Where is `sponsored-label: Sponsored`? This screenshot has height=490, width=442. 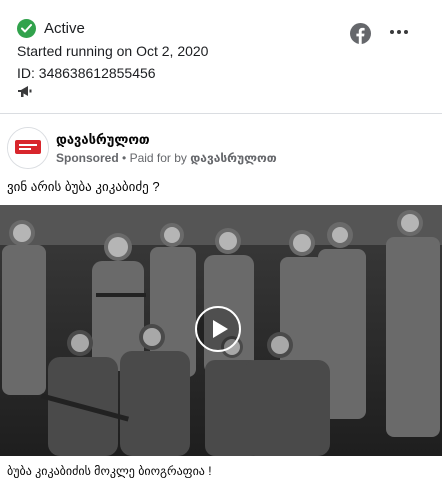 sponsored-label: Sponsored is located at coordinates (87, 158).